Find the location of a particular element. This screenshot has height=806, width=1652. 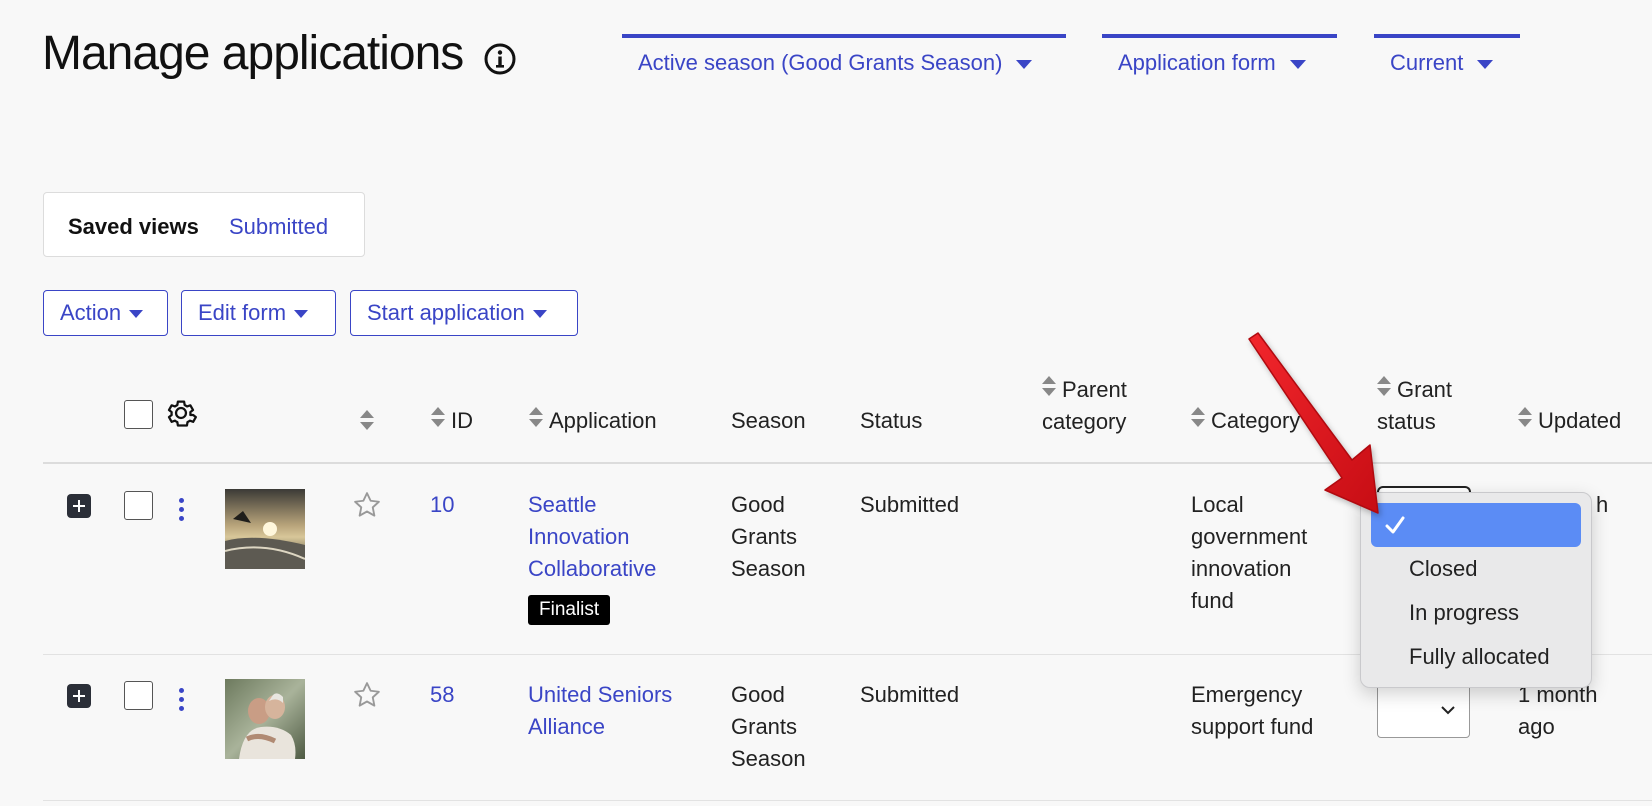

application-name-line: Seattle is located at coordinates (562, 504).